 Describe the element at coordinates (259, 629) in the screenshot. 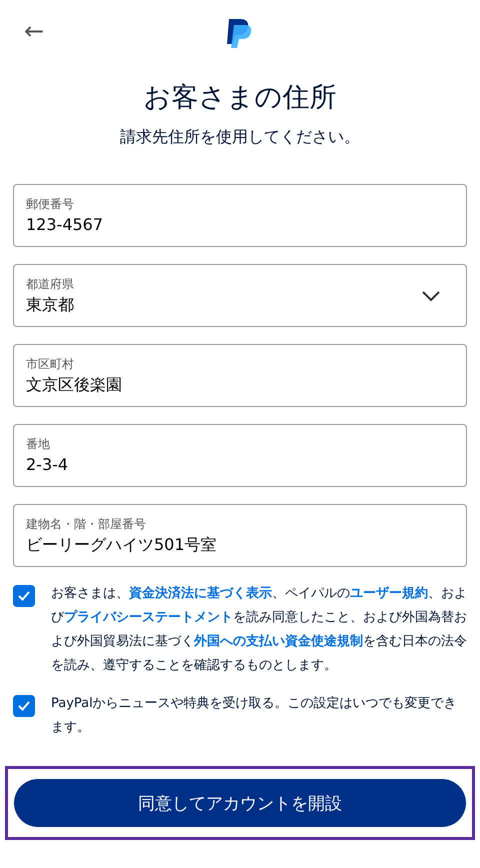

I see `consent-text: お客さまは、資金決済法に基づく表示、ペイパルのユーザー規約、およびプライバシーステートメント を読み同意したこと、および外国為替および外国貿易法に基づく 外国への支払い資金使途規制を含む日本の法令を読み、遵守することを確認するものとします。` at that location.